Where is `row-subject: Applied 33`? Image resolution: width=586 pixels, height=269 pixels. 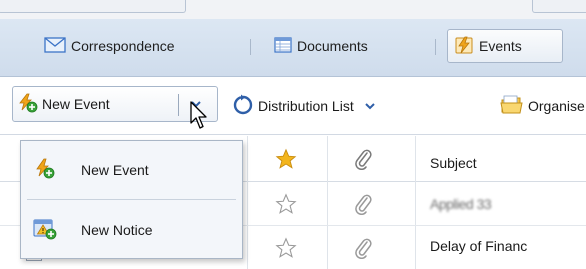
row-subject: Applied 33 is located at coordinates (461, 204).